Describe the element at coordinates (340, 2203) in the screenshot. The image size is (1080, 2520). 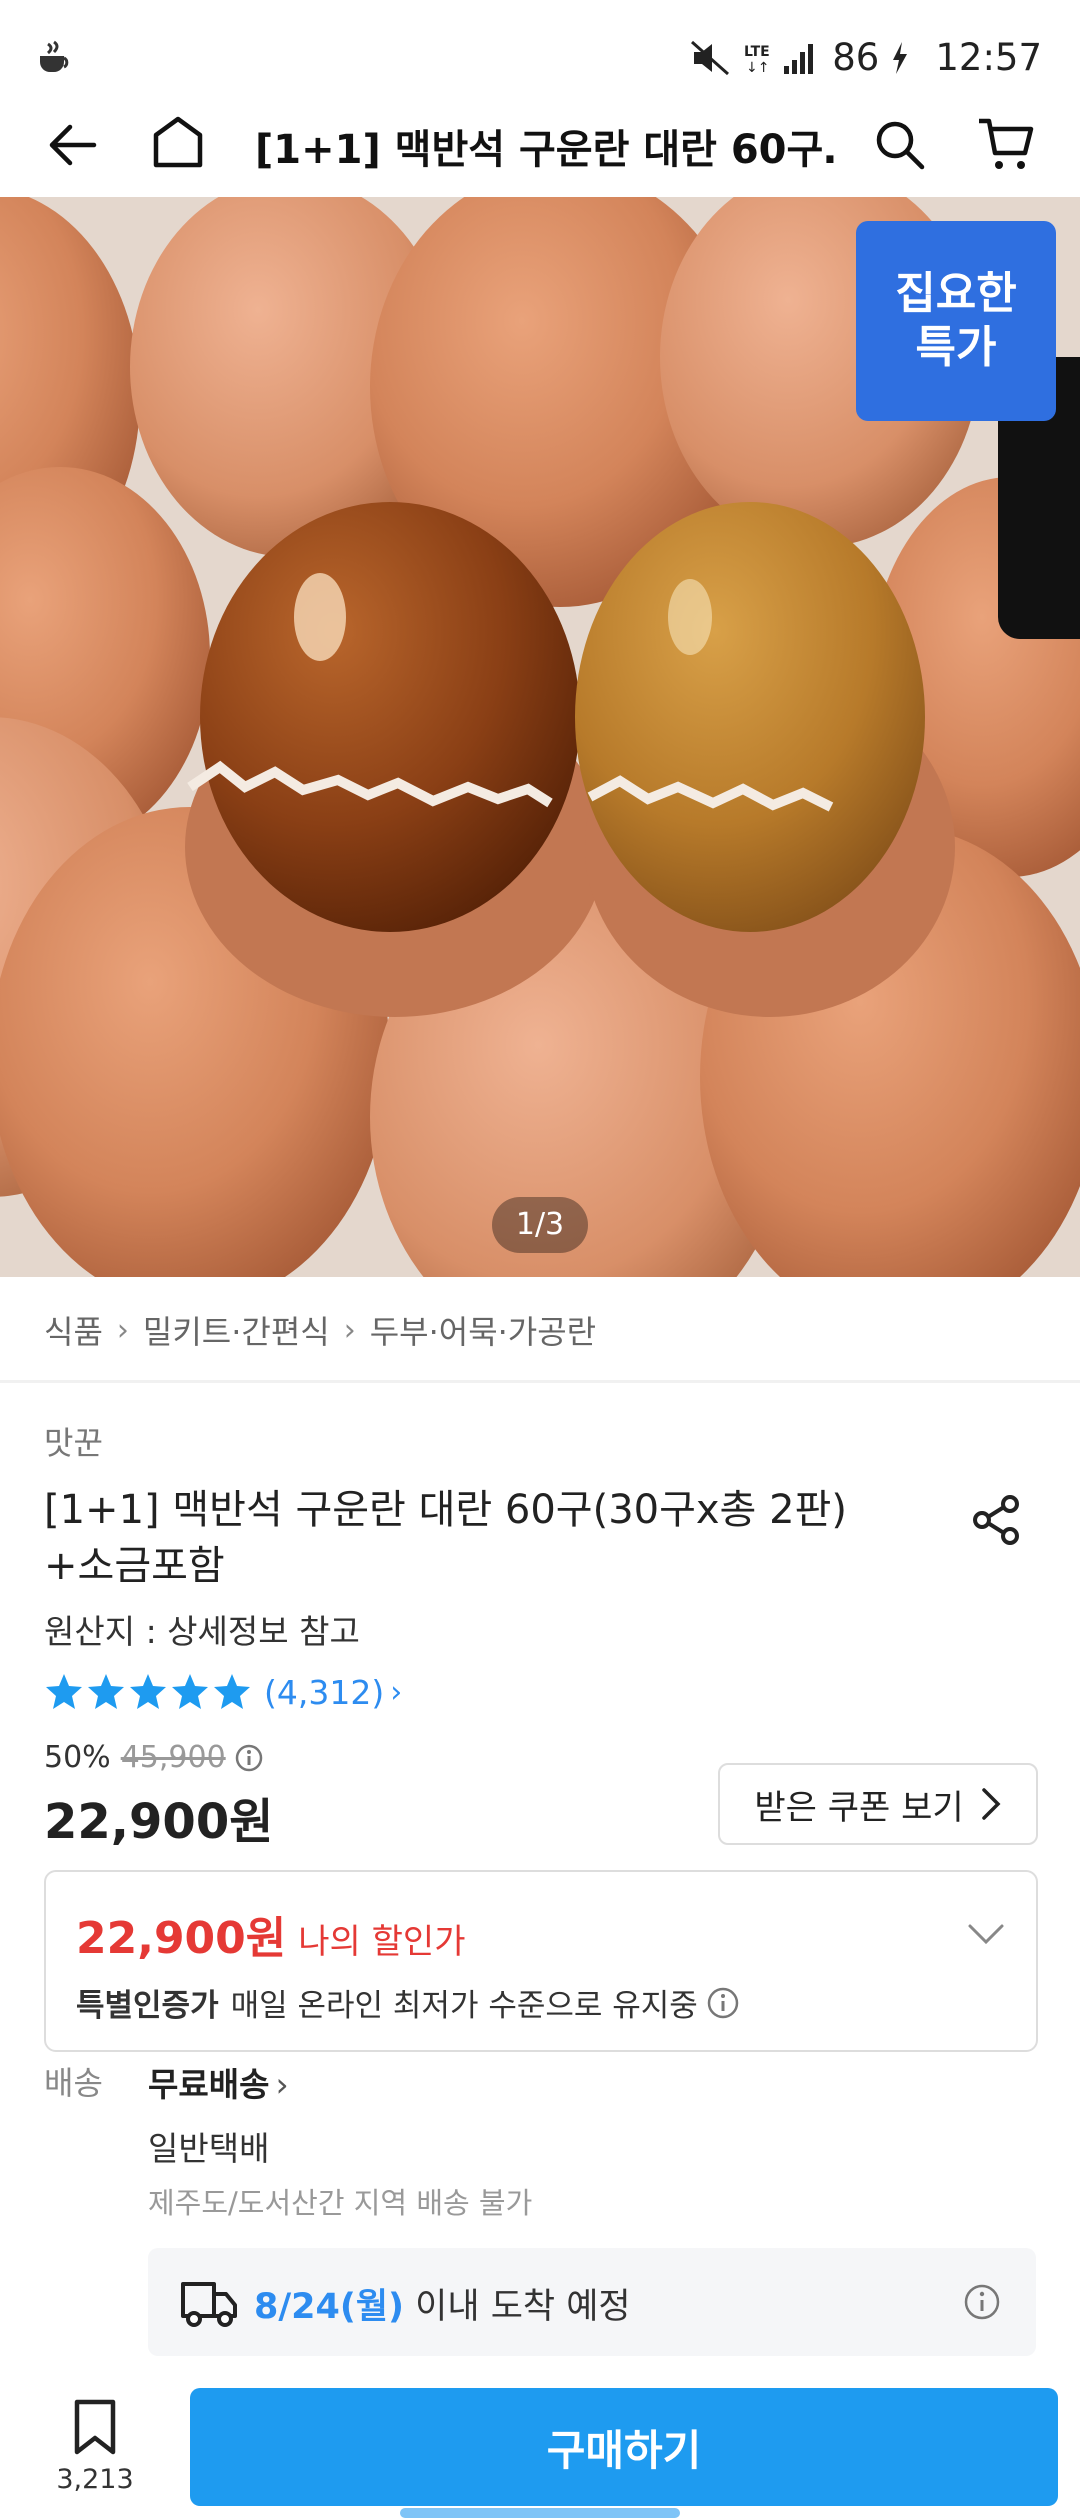
I see `shipping-note: 제주도/도서산간 지역 배송 불가` at that location.